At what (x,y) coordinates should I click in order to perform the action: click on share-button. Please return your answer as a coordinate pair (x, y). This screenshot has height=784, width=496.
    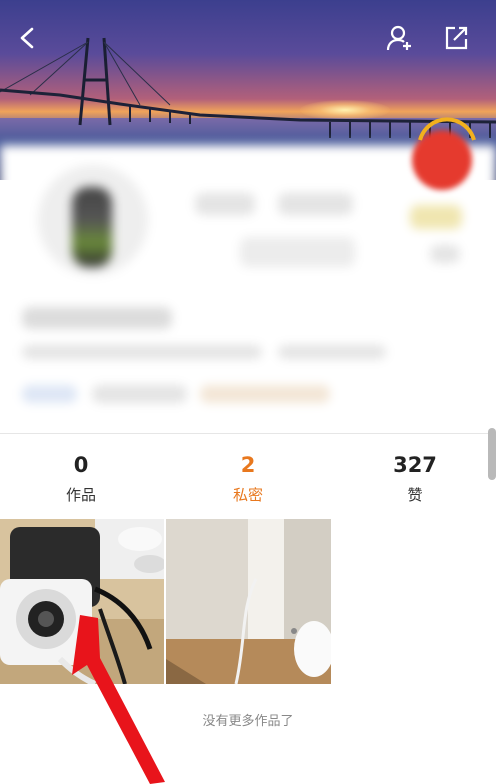
    Looking at the image, I should click on (456, 38).